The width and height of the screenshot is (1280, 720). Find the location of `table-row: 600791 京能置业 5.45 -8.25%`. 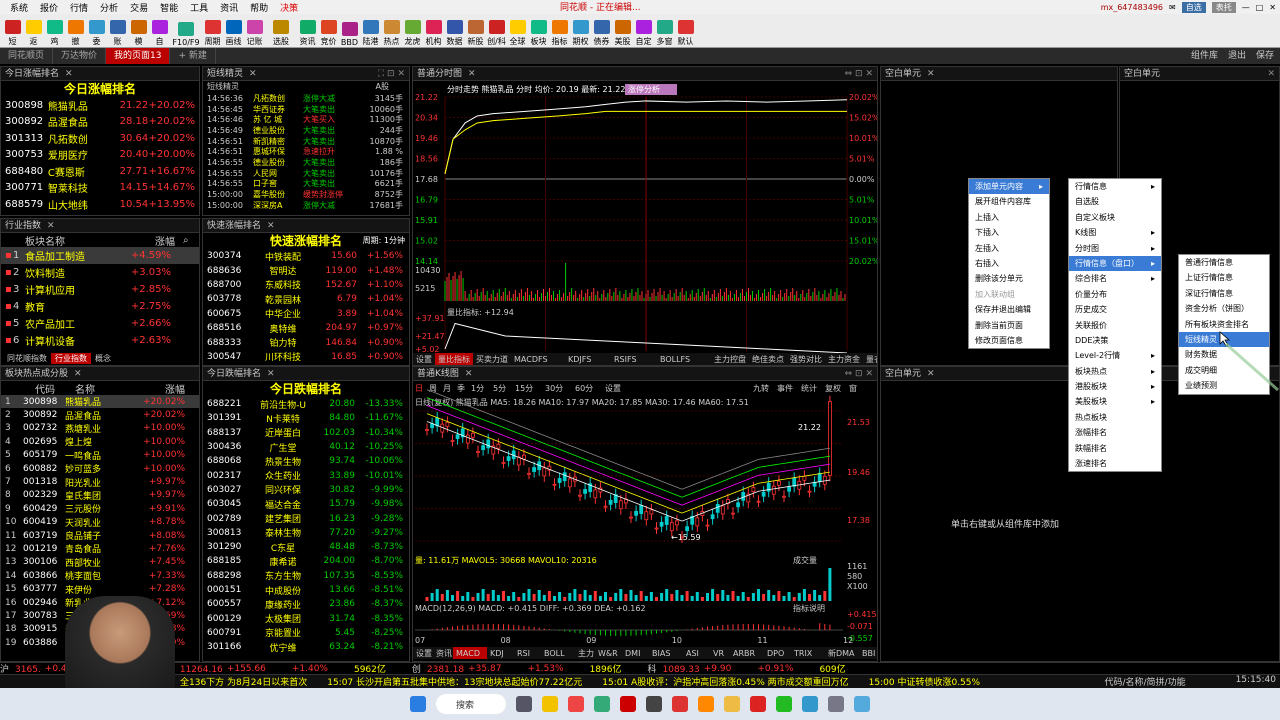

table-row: 600791 京能置业 5.45 -8.25% is located at coordinates (306, 633).